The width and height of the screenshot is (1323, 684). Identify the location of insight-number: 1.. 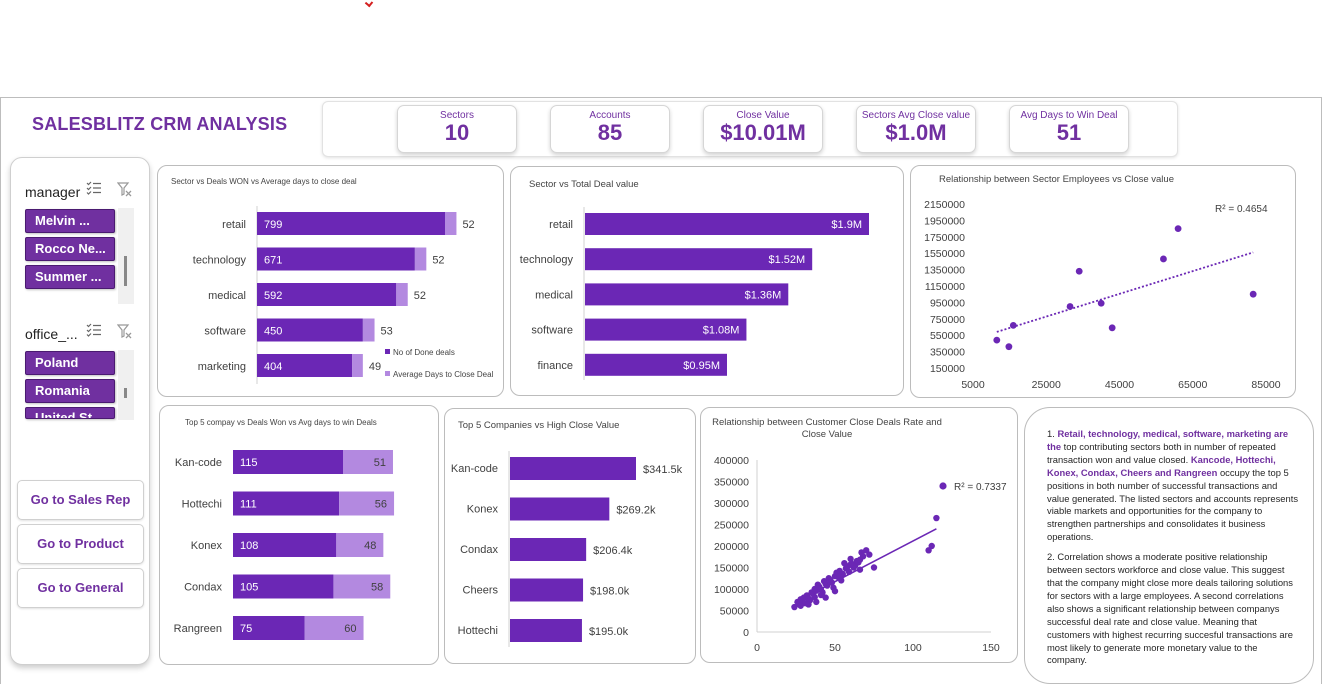
(1052, 433).